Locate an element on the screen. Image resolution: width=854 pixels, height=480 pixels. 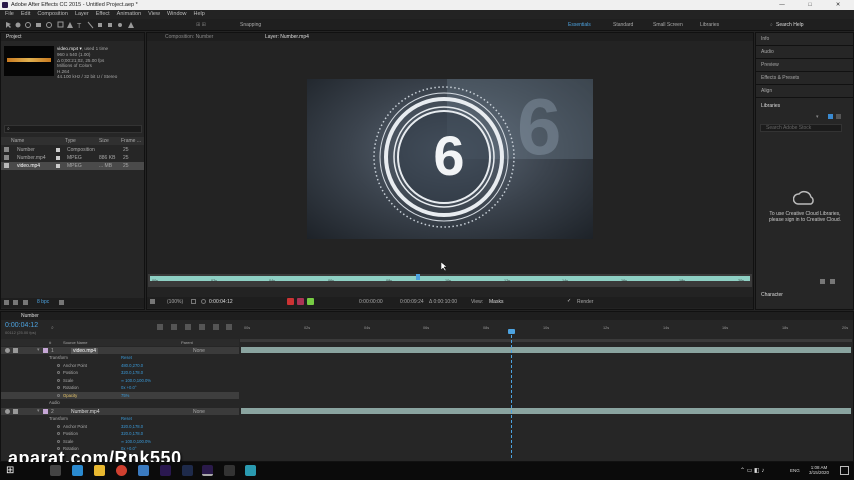
grid-view-icon is located at coordinates (830, 116).